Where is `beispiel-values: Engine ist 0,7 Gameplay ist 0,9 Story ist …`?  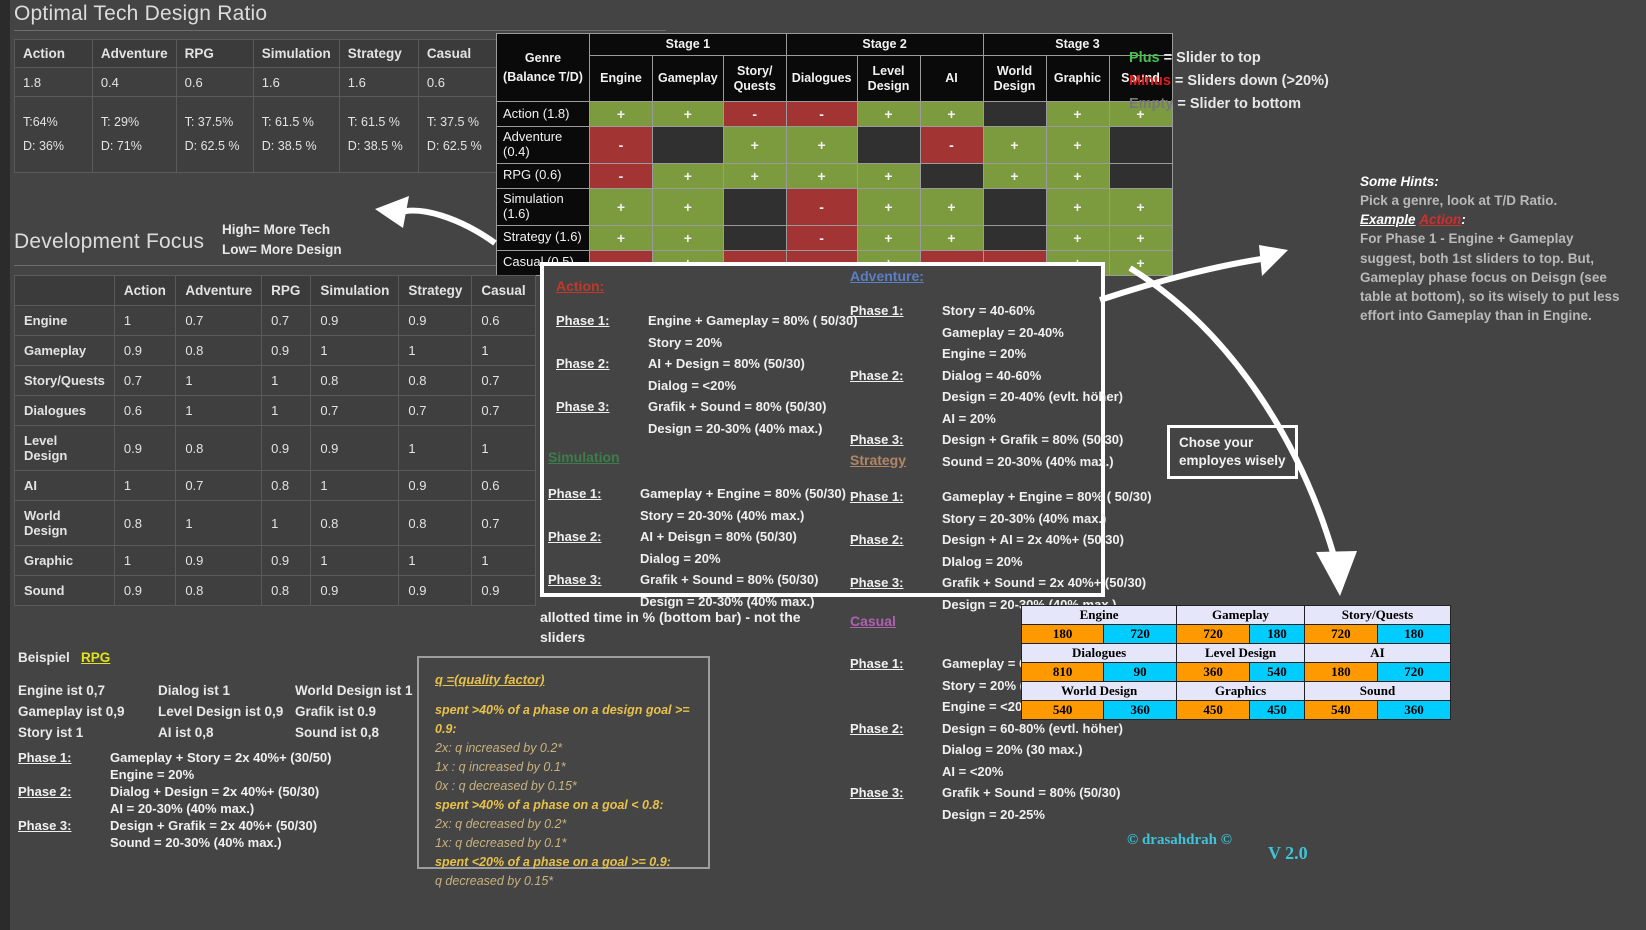
beispiel-values: Engine ist 0,7 Gameplay ist 0,9 Story ist … is located at coordinates (228, 712).